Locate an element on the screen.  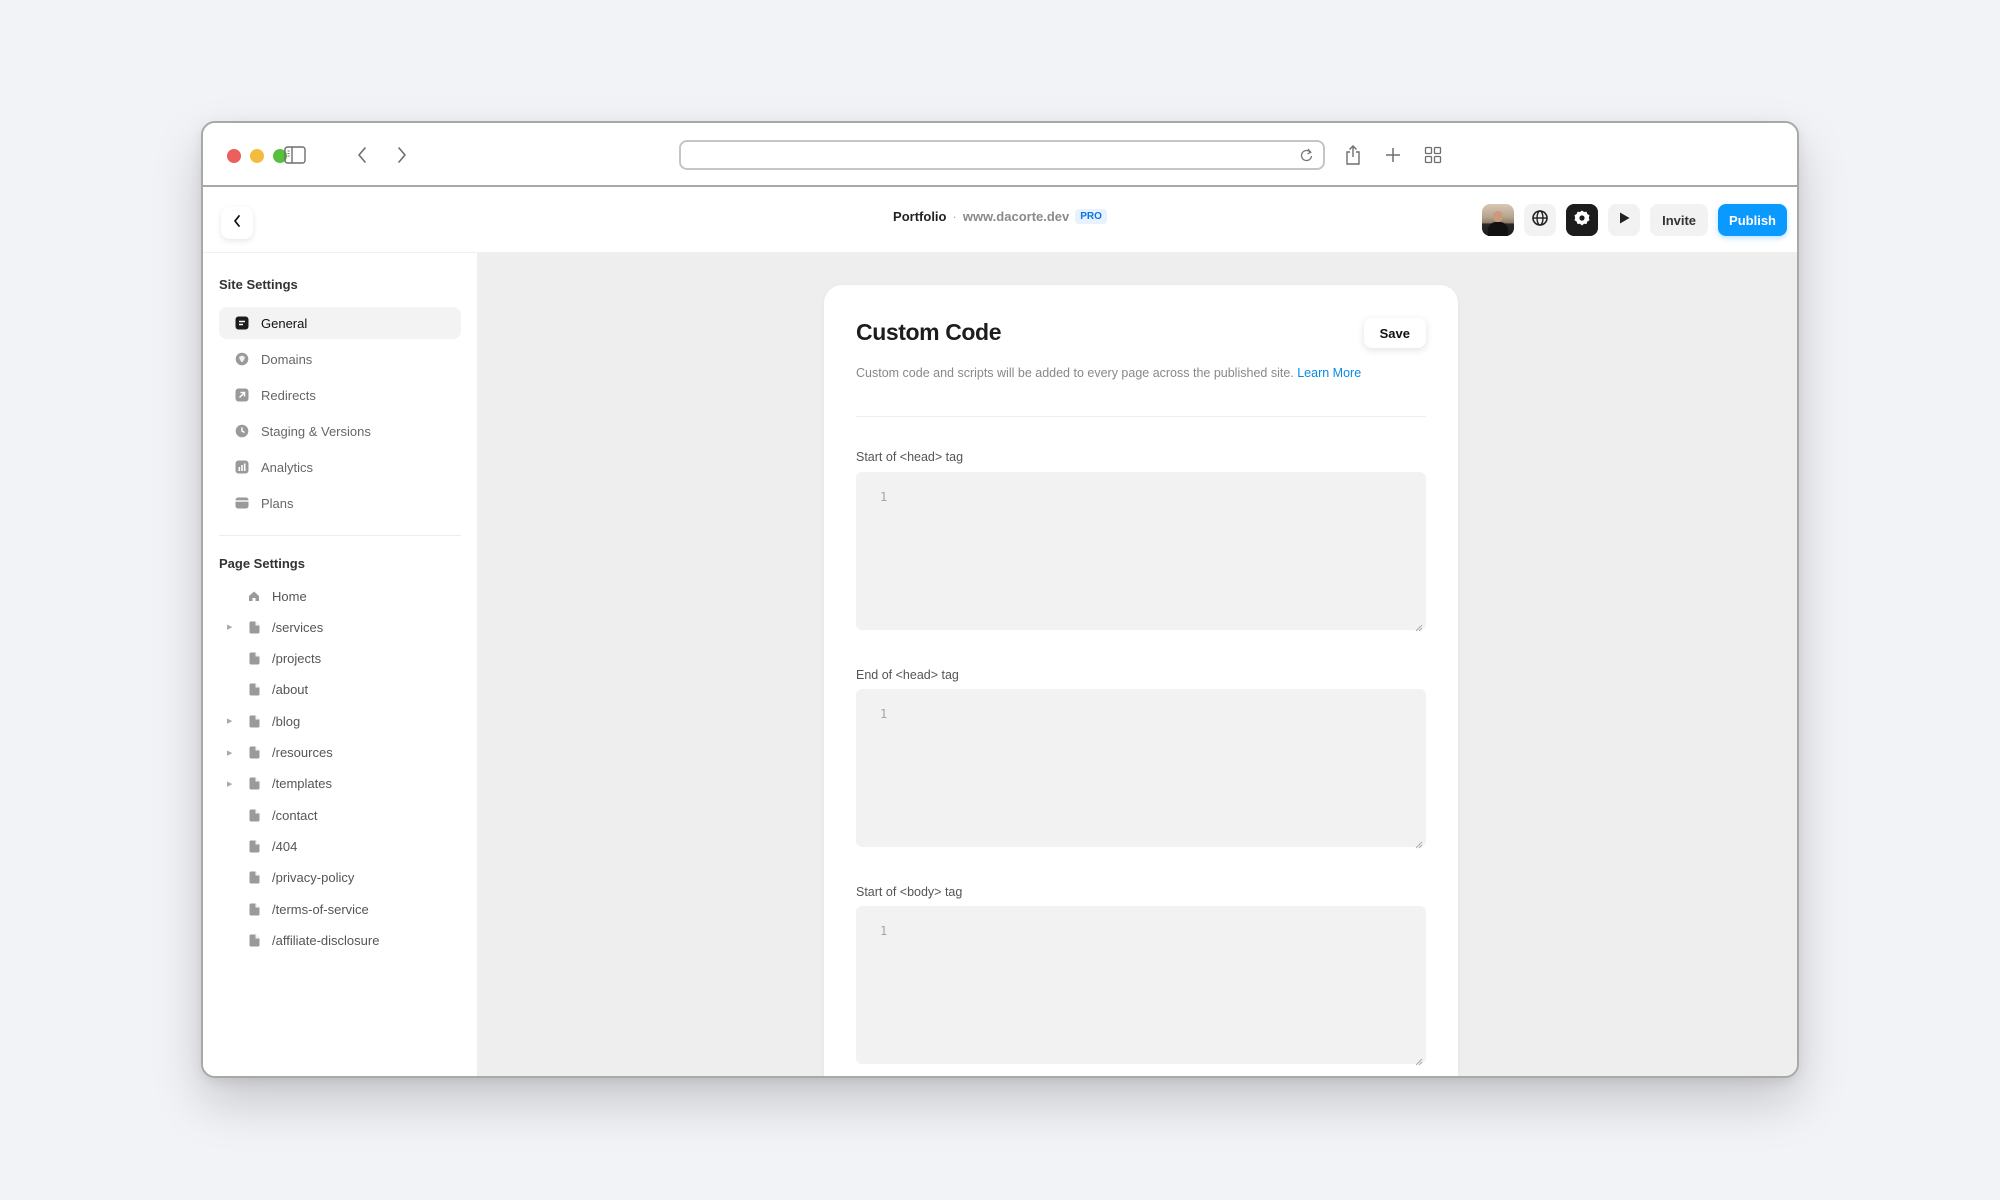
home-icon is located at coordinates (254, 596).